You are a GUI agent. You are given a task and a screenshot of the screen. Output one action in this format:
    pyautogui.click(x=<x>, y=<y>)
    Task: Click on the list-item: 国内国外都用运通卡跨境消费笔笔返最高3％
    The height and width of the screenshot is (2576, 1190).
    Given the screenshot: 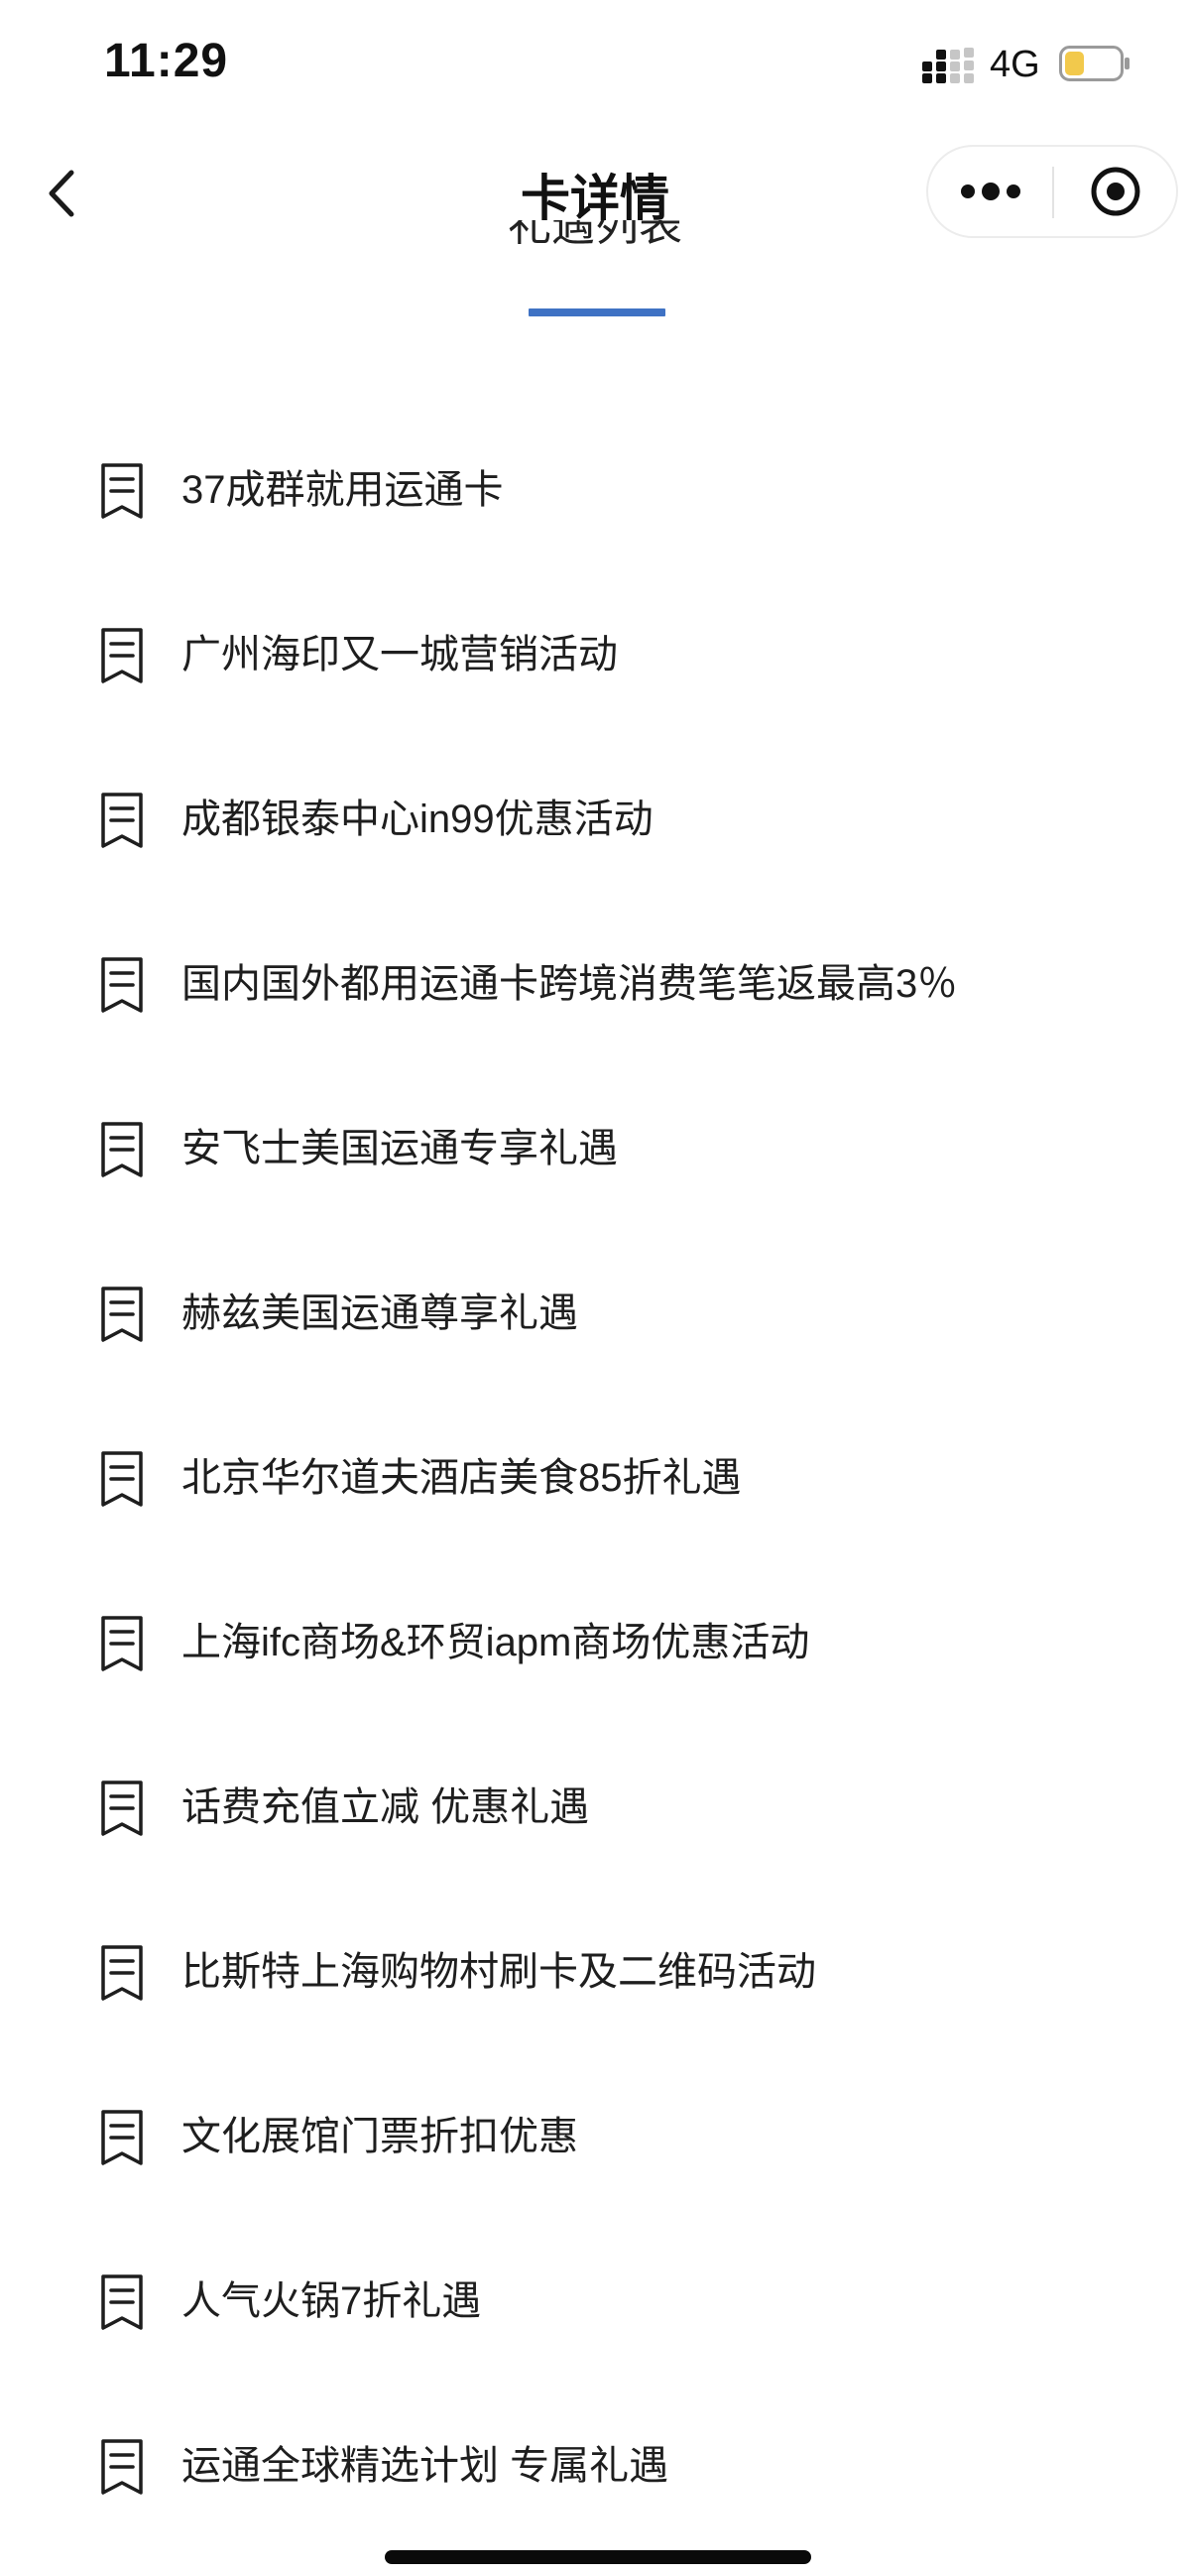 What is the action you would take?
    pyautogui.click(x=595, y=988)
    